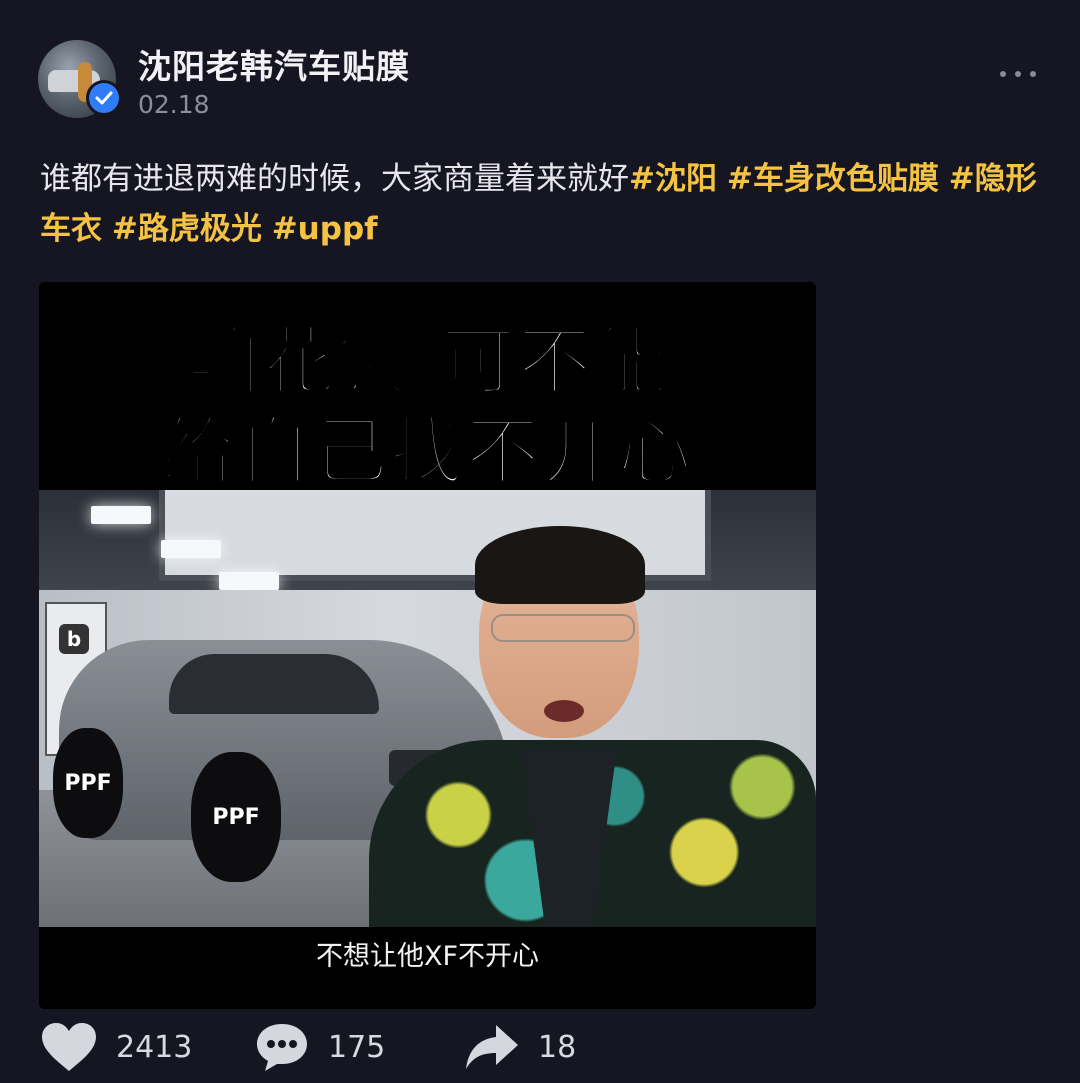  What do you see at coordinates (154, 1047) in the screenshot?
I see `like-count: 2413` at bounding box center [154, 1047].